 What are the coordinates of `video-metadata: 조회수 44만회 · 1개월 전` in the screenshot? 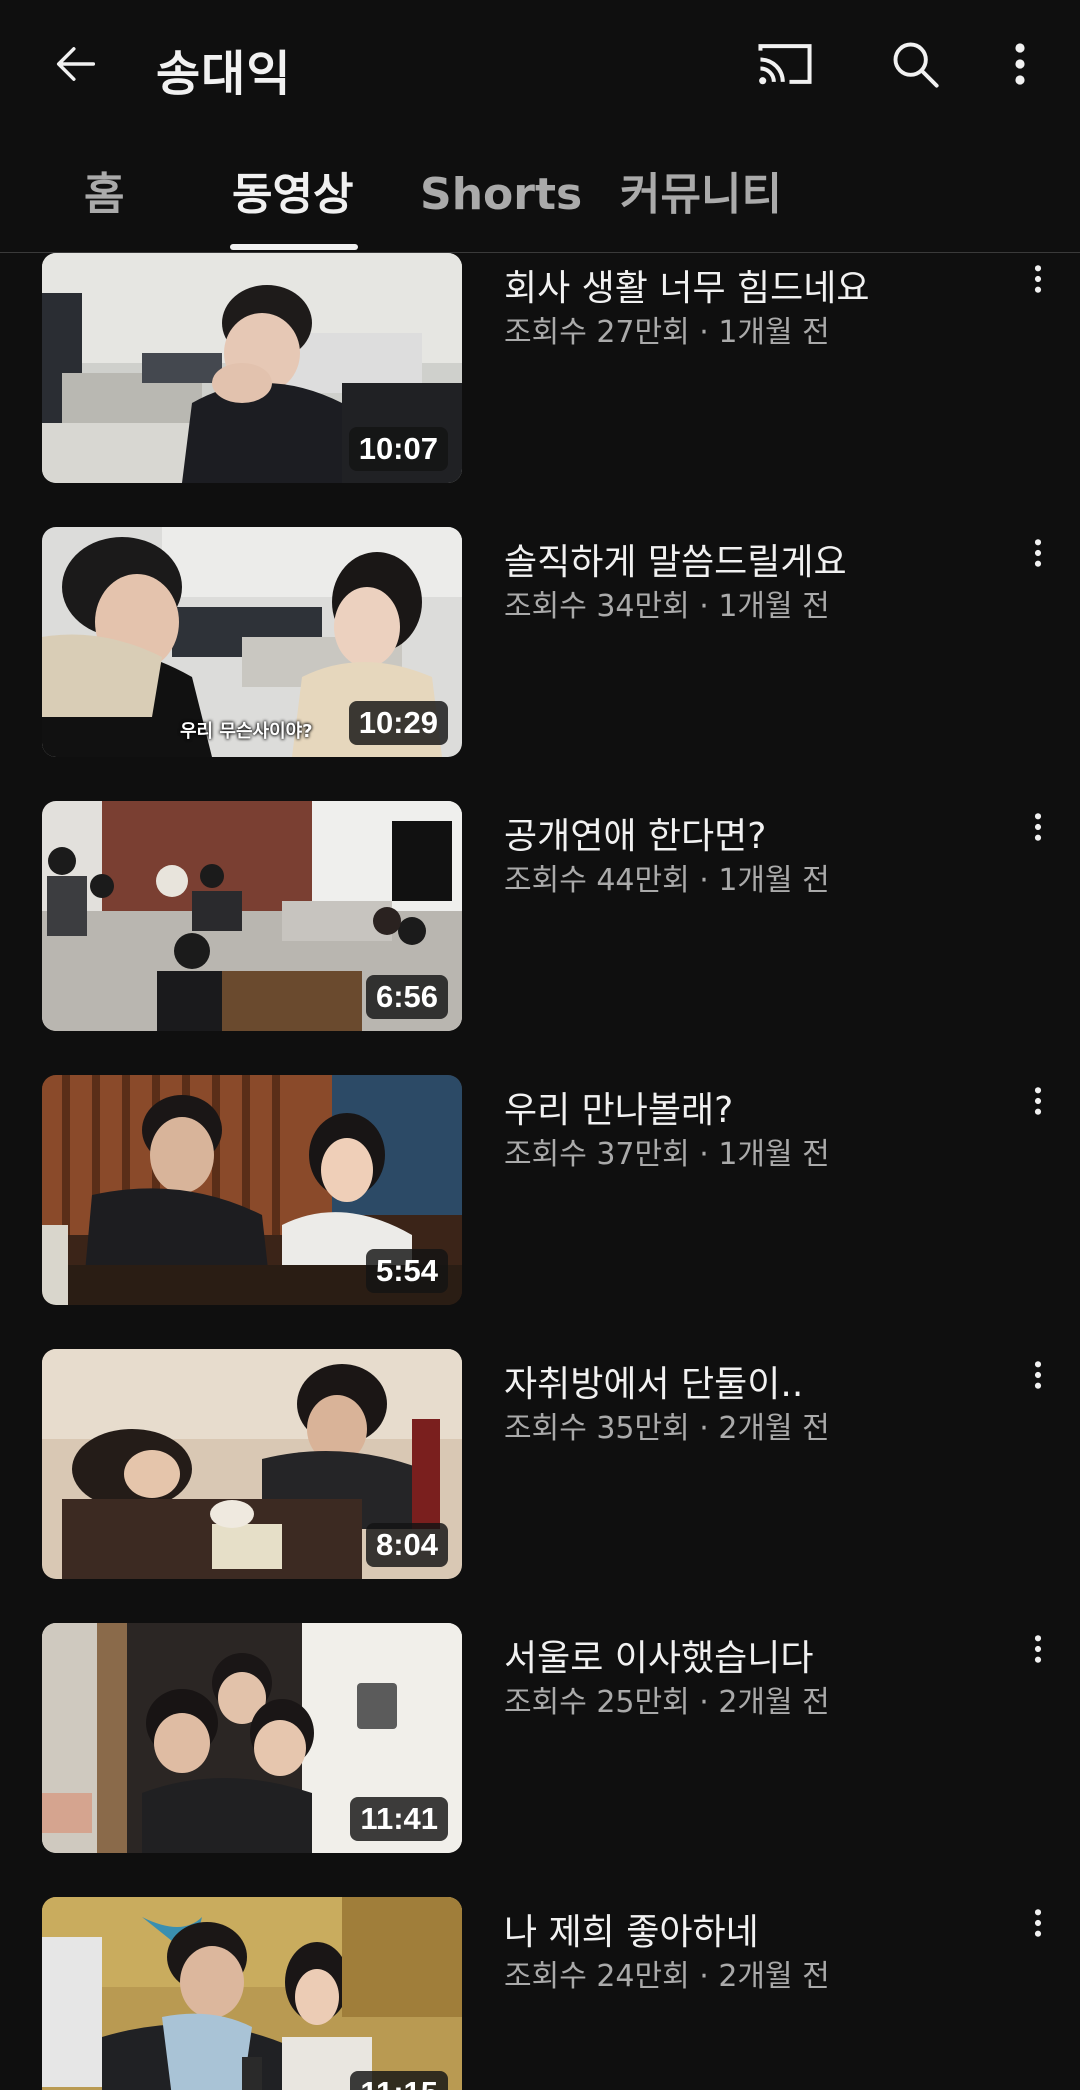 It's located at (667, 880).